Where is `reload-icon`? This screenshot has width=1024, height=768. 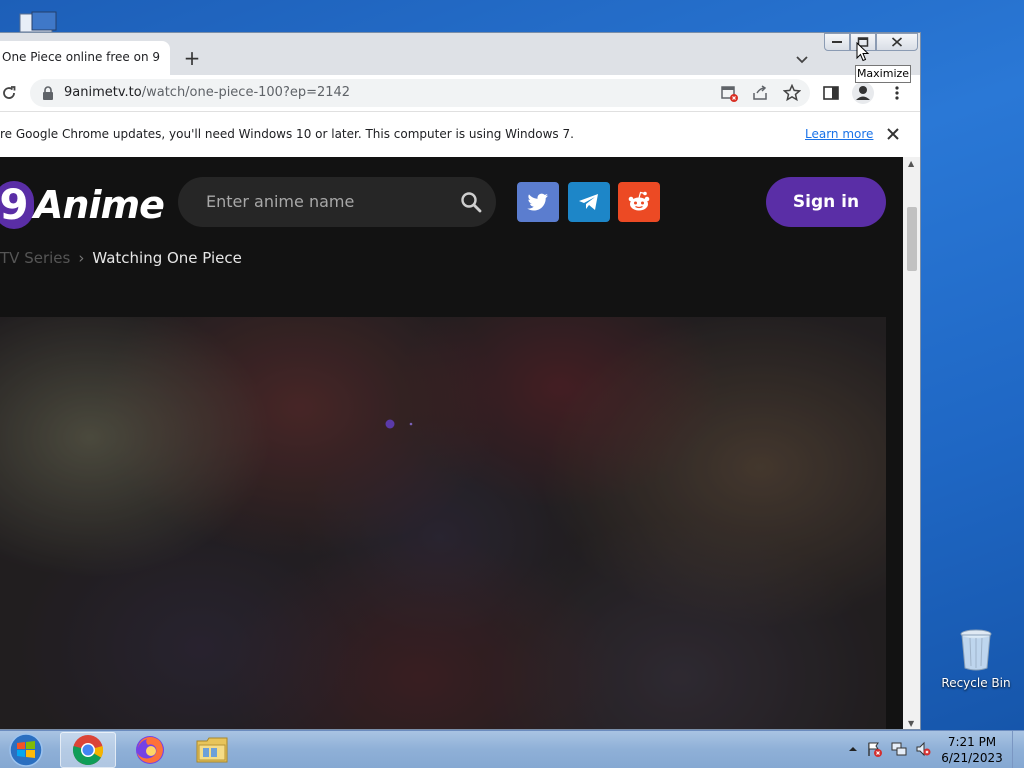 reload-icon is located at coordinates (9, 93).